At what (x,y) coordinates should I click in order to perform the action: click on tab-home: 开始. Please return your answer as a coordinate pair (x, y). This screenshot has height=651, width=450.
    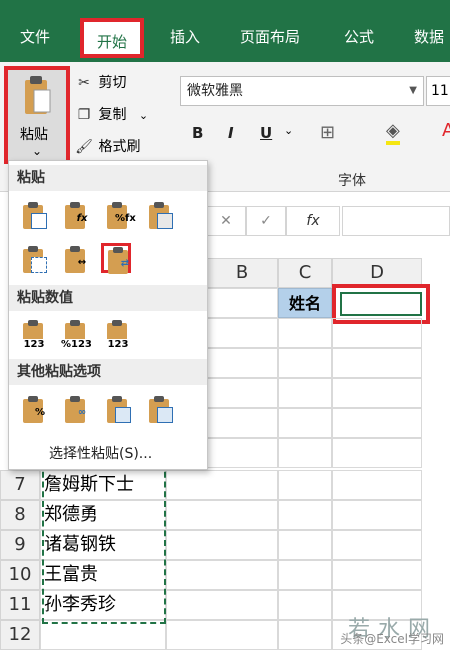
    Looking at the image, I should click on (112, 38).